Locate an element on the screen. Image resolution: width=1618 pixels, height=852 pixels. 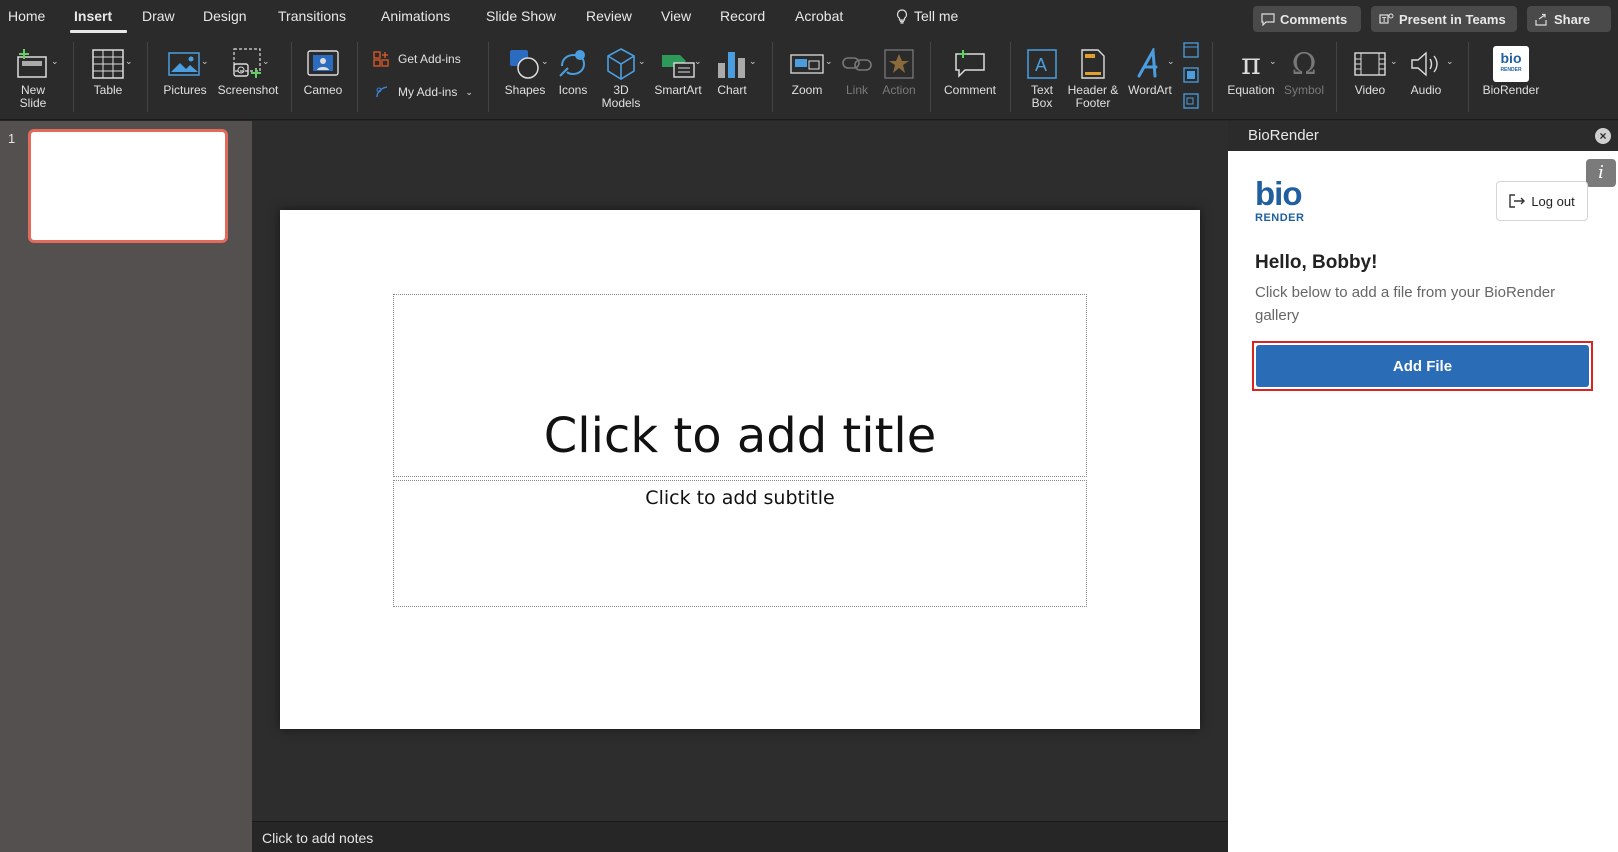
pictures-button: Pictures is located at coordinates (185, 70).